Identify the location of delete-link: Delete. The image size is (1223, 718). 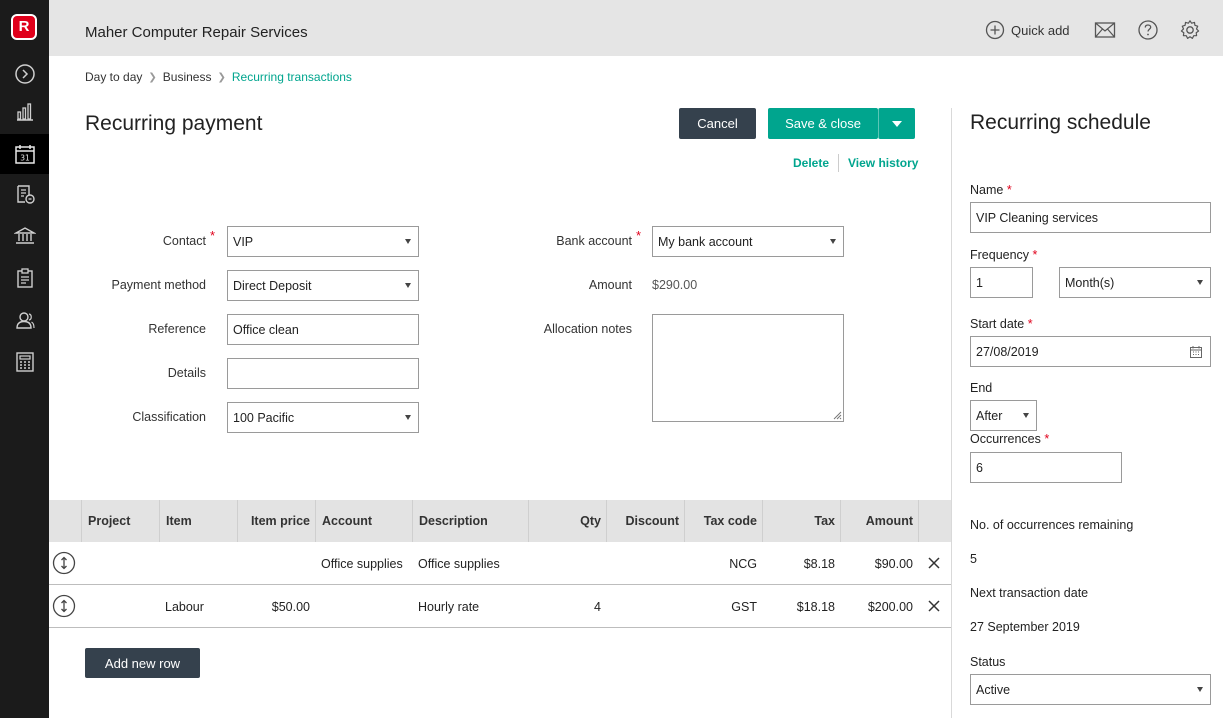
(811, 163).